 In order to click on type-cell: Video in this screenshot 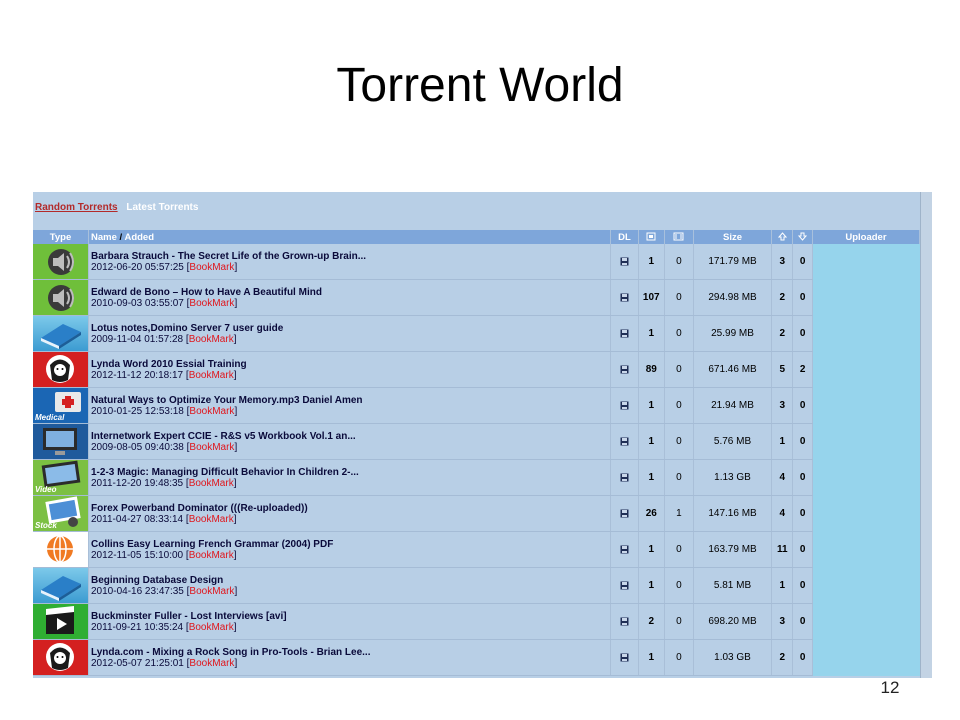, I will do `click(61, 477)`.